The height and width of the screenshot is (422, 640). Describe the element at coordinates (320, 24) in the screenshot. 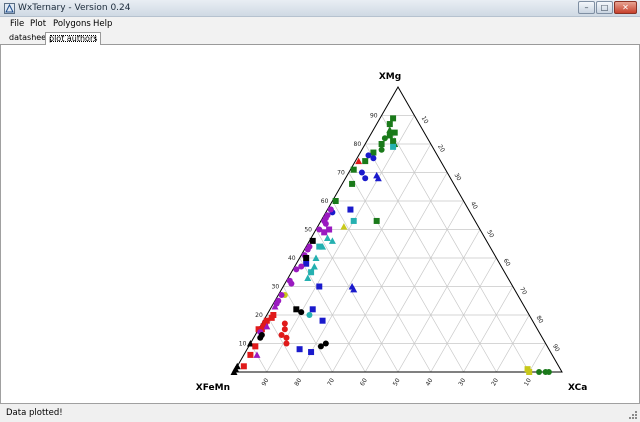

I see `menu-bar: File Plot Polygons Help` at that location.